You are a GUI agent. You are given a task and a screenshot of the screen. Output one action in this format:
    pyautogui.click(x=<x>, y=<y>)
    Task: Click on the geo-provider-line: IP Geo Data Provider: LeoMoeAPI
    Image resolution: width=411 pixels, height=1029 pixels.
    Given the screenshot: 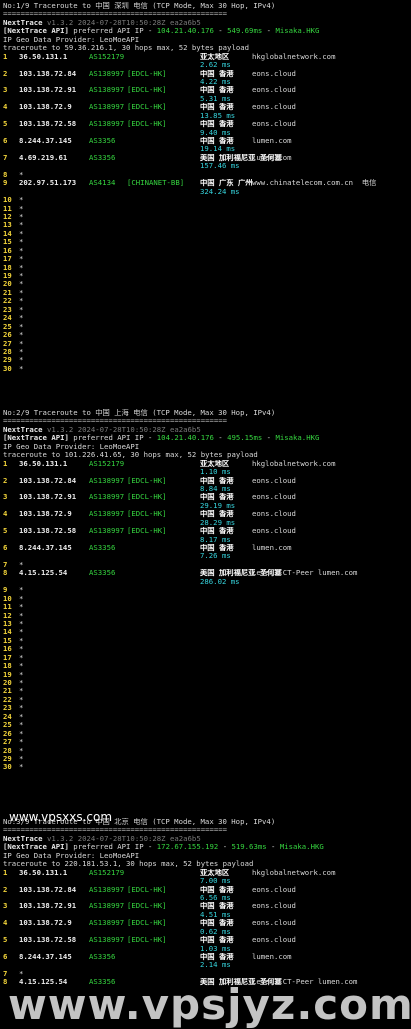 What is the action you would take?
    pyautogui.click(x=71, y=855)
    